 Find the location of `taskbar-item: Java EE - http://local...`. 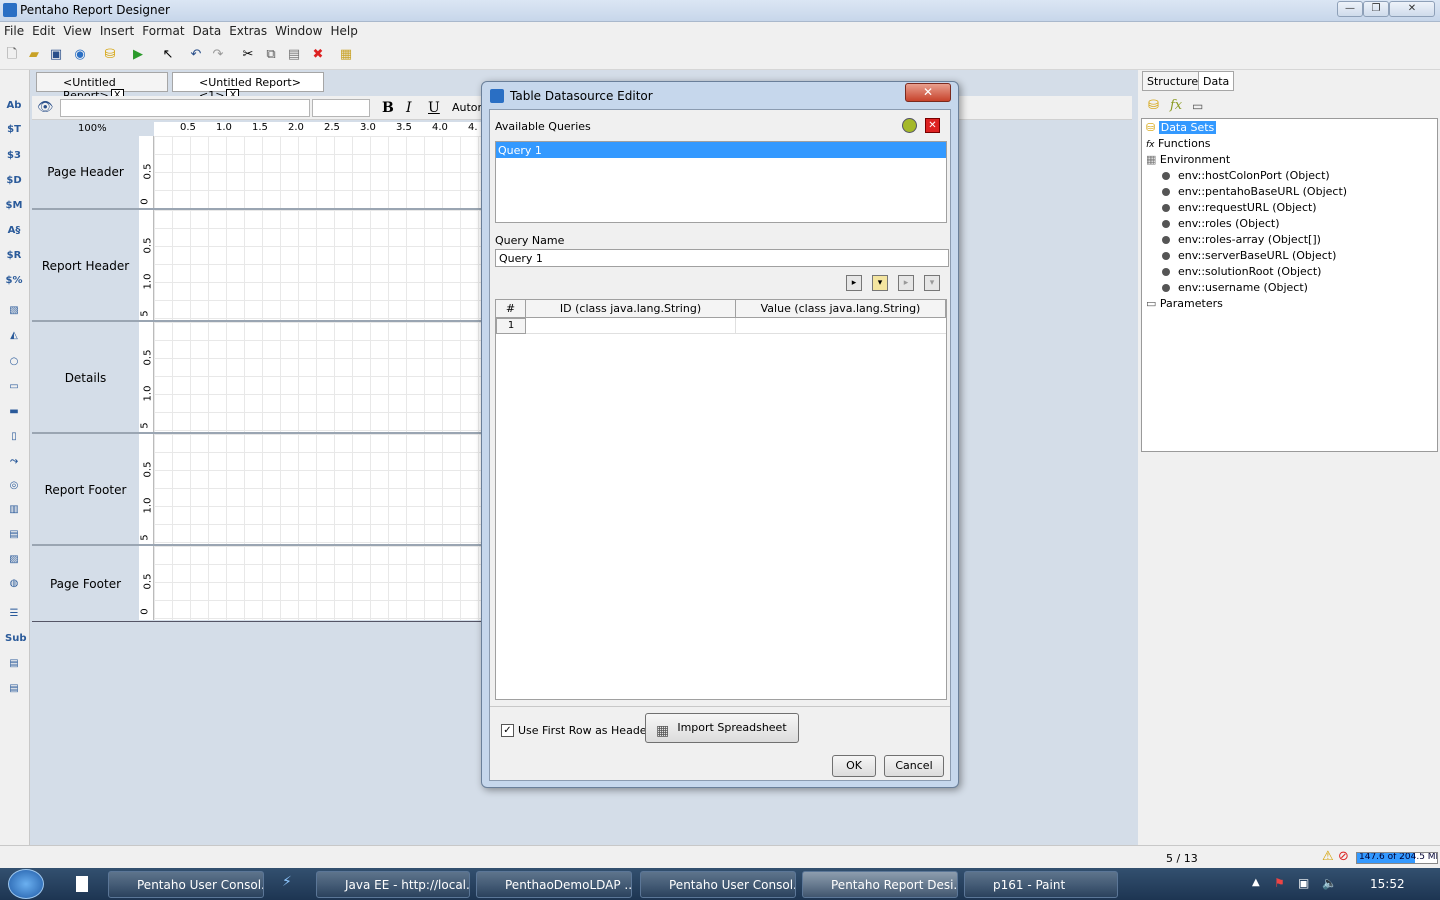

taskbar-item: Java EE - http://local... is located at coordinates (393, 884).